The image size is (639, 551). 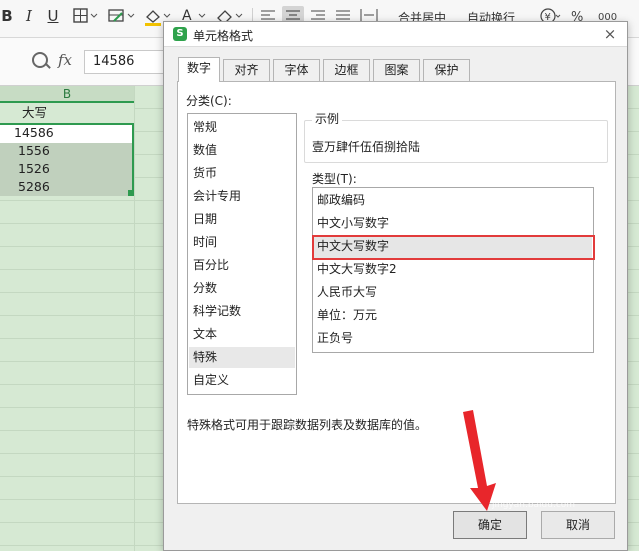 I want to click on list-item: 人民币大写, so click(x=453, y=292).